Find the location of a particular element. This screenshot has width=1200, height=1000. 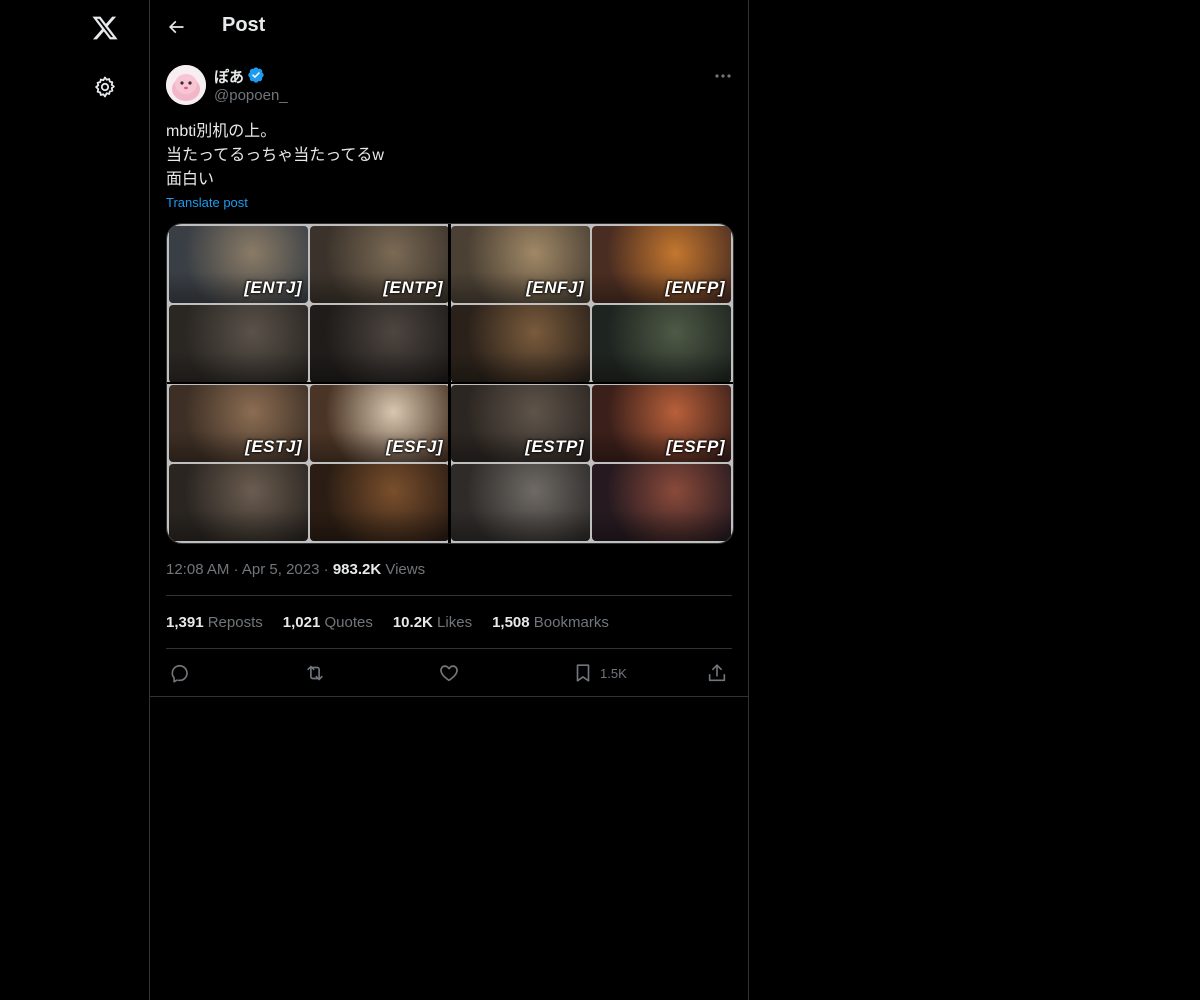

column-divider-right is located at coordinates (748, 500).